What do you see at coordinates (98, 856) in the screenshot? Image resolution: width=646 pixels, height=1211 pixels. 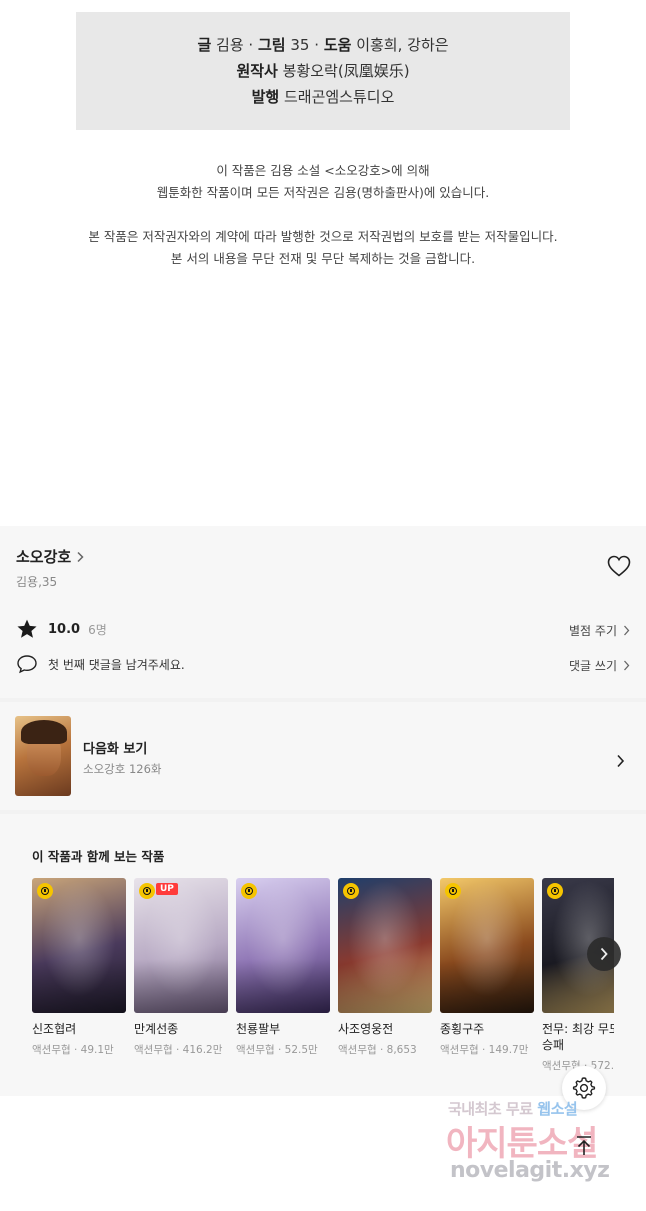 I see `recommendations-heading: 이 작품과 함께 보는 작품` at bounding box center [98, 856].